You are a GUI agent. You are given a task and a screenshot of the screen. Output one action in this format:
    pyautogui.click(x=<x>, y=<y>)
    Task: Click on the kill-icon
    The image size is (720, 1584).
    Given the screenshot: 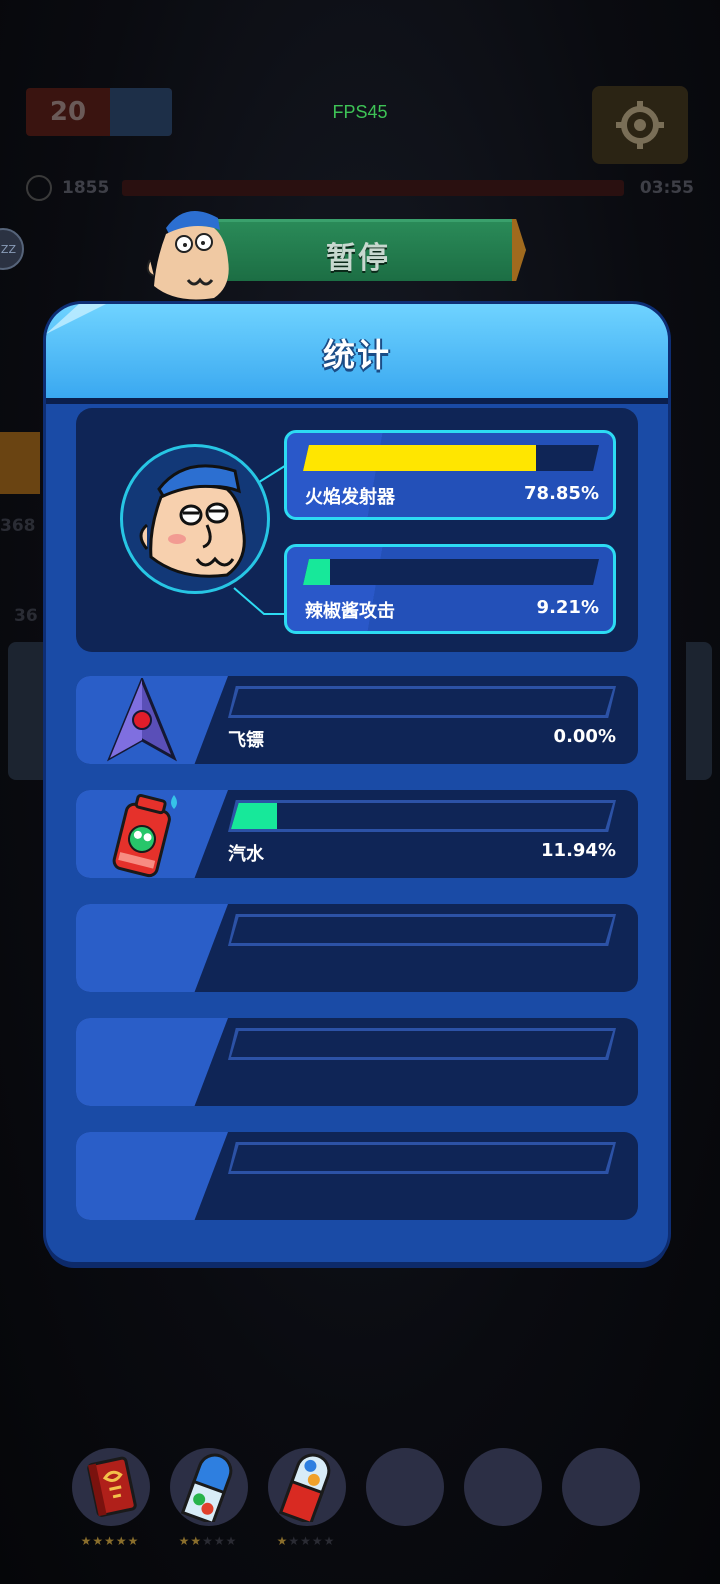 What is the action you would take?
    pyautogui.click(x=39, y=188)
    